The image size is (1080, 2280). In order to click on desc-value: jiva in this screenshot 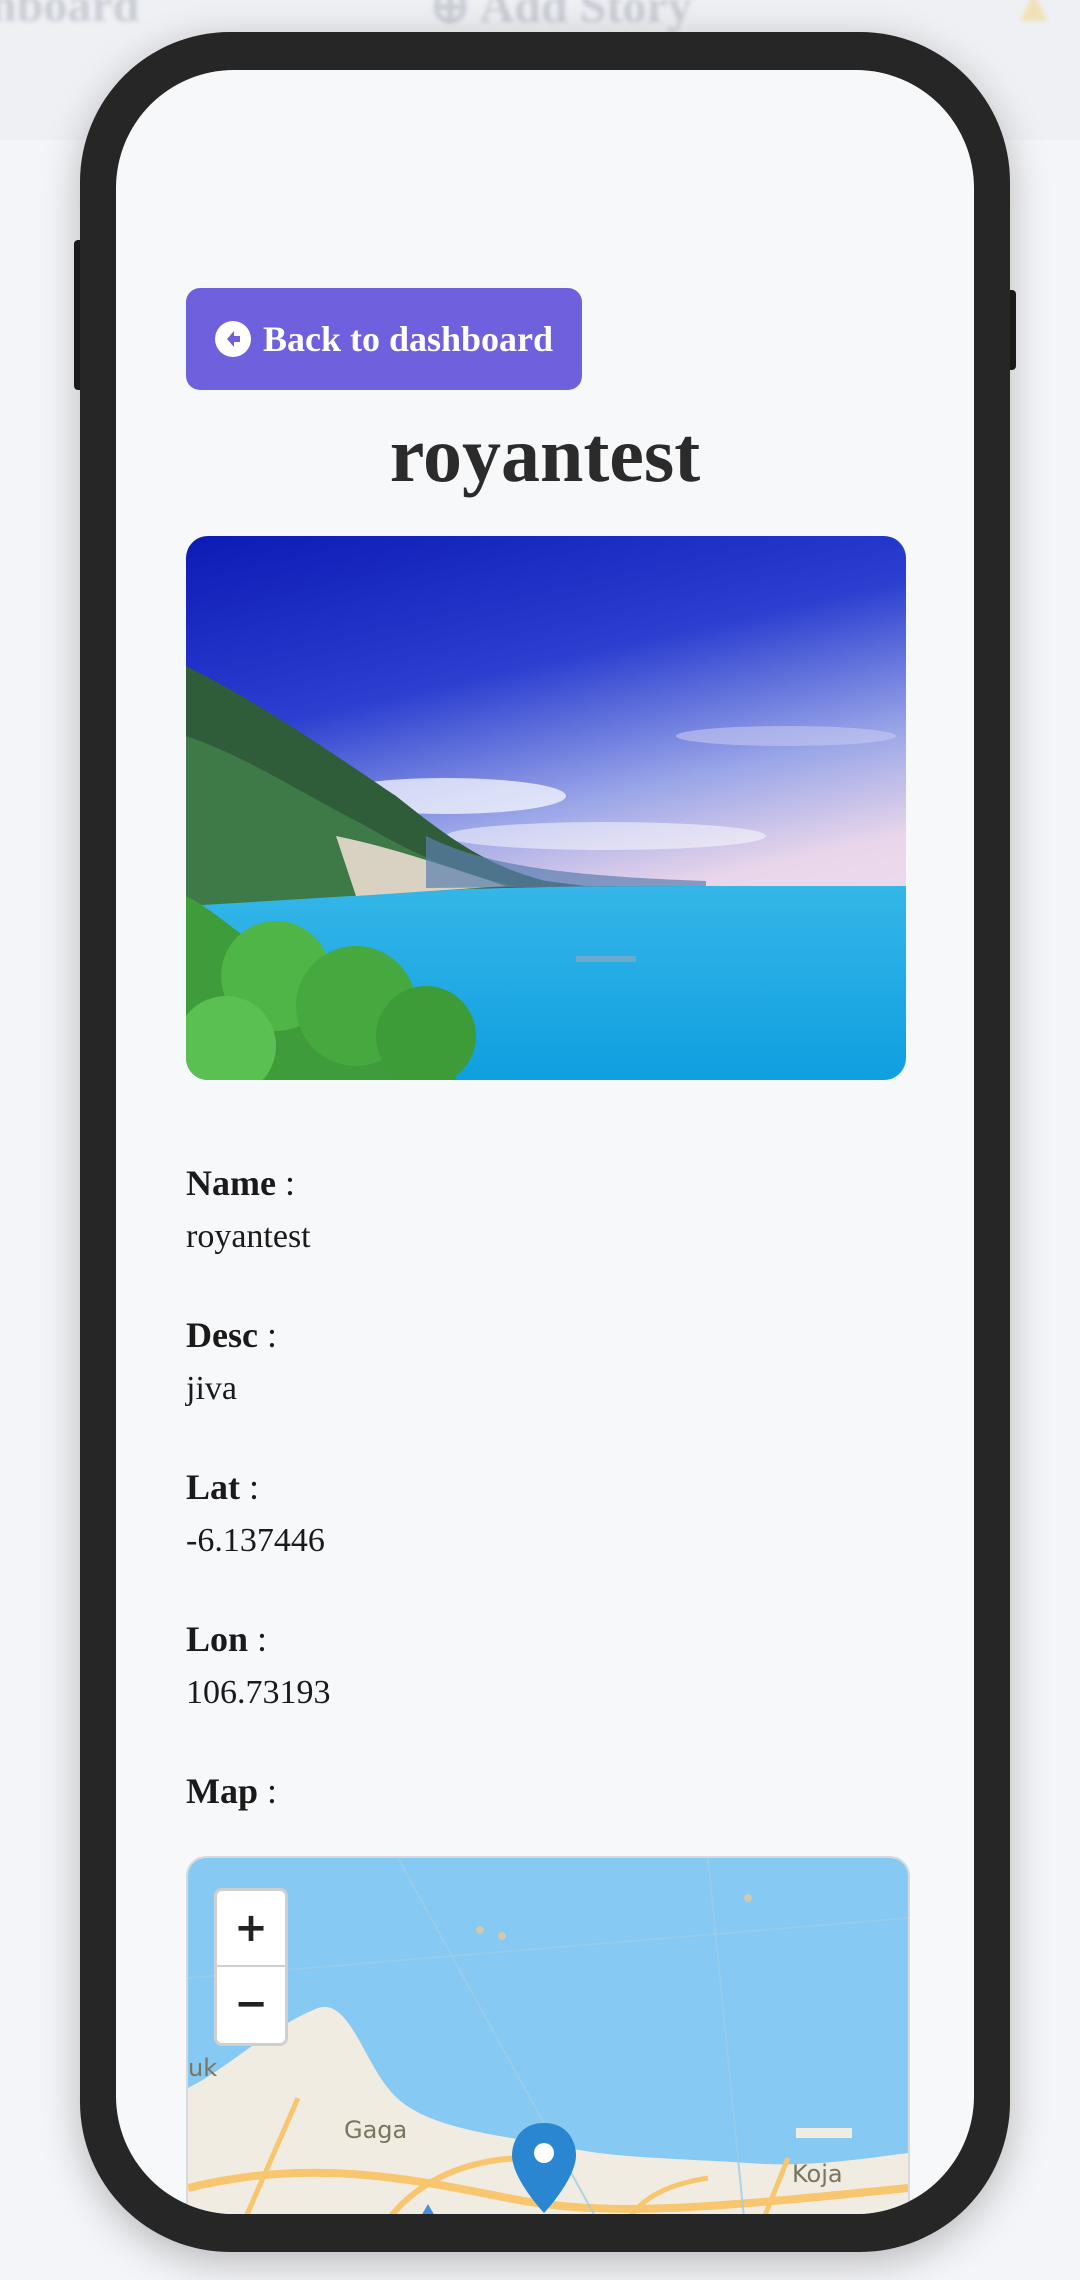, I will do `click(211, 1388)`.